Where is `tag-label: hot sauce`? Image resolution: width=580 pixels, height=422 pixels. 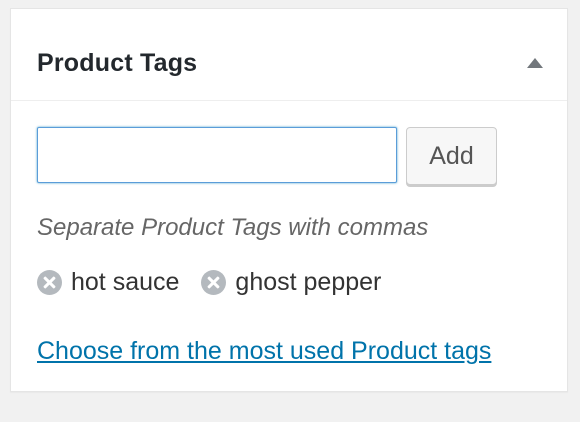 tag-label: hot sauce is located at coordinates (125, 281).